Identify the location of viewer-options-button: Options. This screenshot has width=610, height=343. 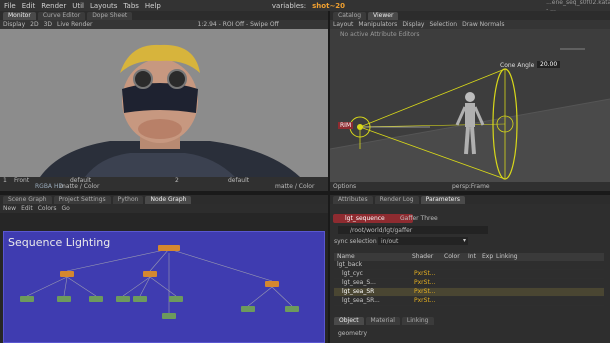
(344, 186).